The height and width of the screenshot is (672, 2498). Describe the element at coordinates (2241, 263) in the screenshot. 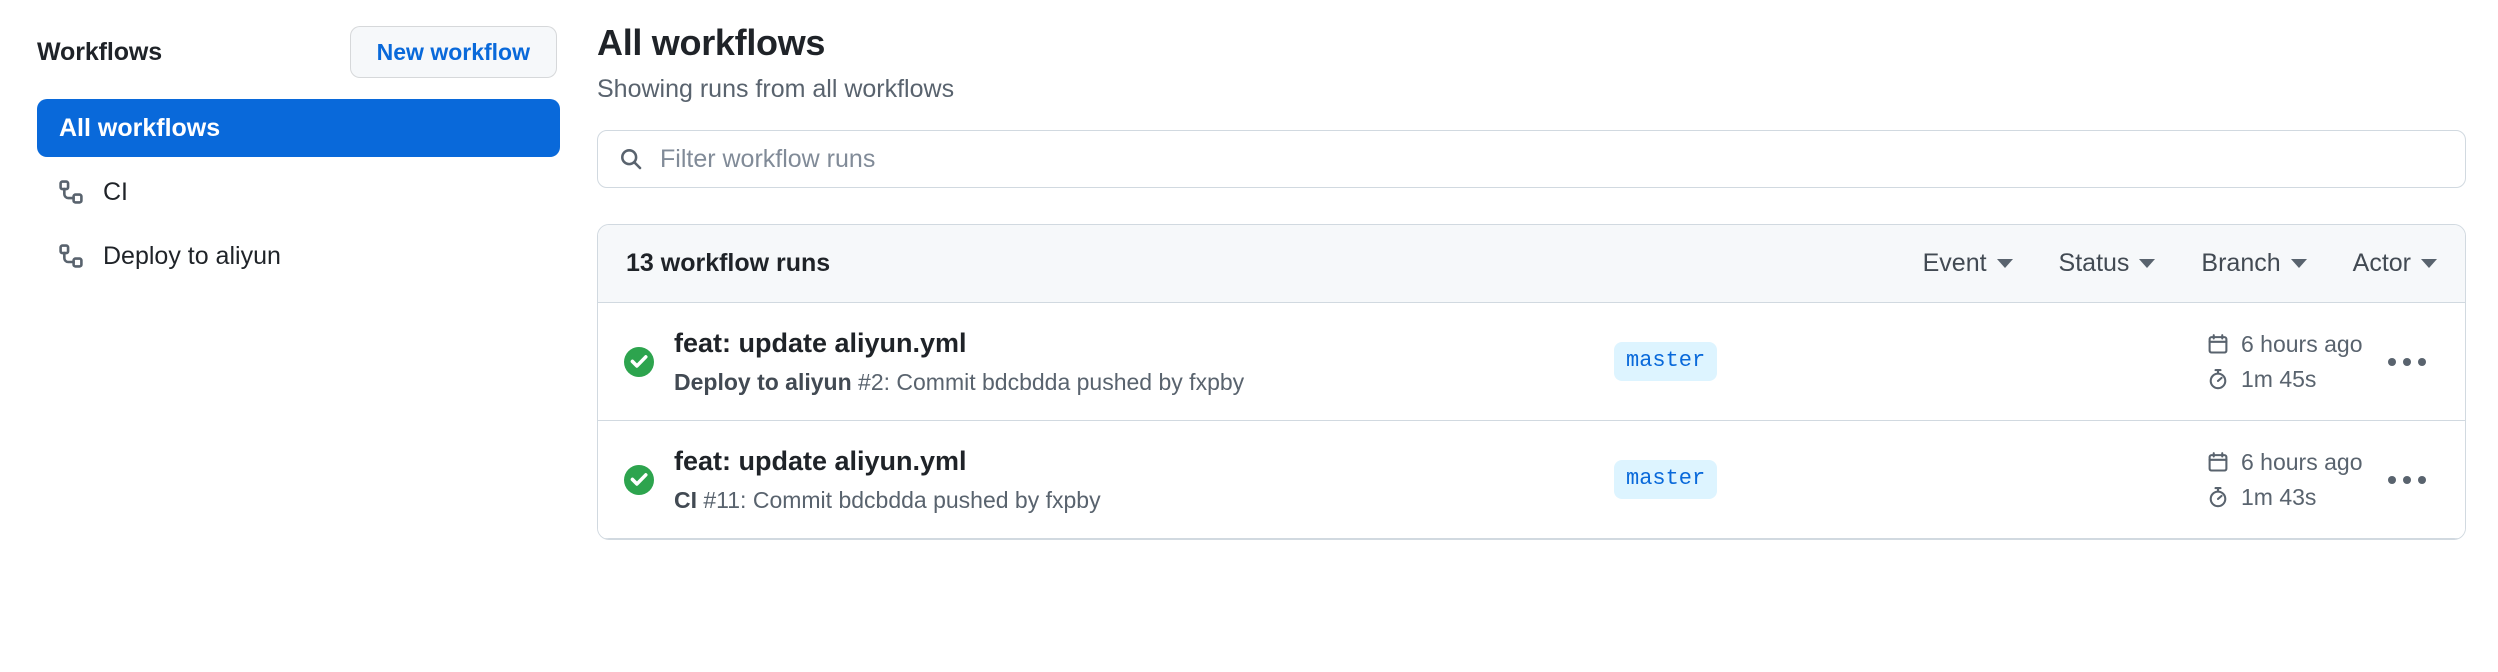

I see `filter-branch-label: Branch` at that location.